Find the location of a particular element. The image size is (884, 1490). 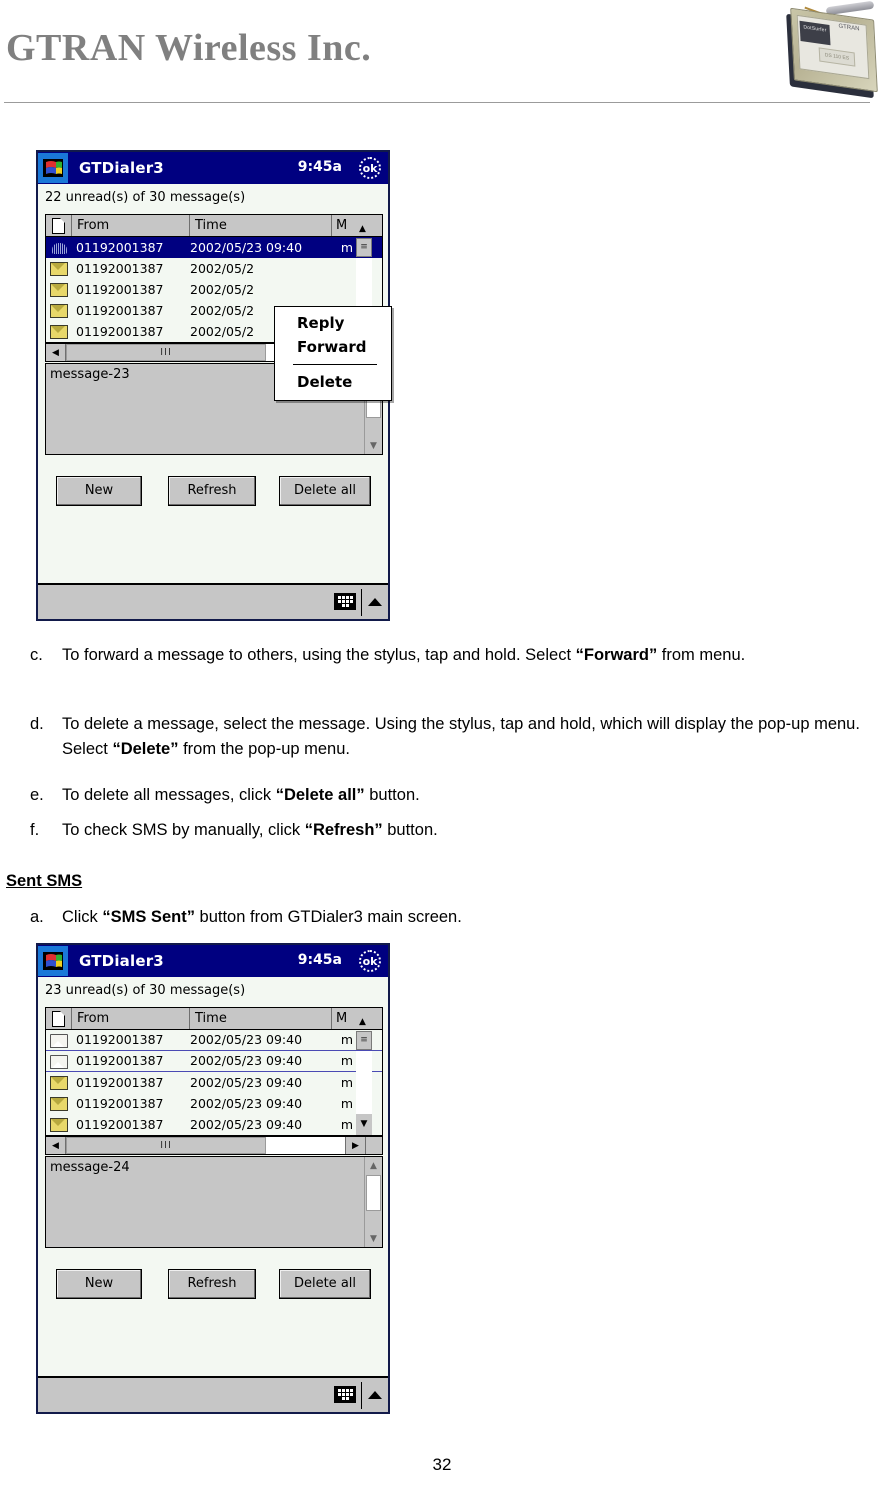

scroll-right-icon: ▶ is located at coordinates (355, 1145).